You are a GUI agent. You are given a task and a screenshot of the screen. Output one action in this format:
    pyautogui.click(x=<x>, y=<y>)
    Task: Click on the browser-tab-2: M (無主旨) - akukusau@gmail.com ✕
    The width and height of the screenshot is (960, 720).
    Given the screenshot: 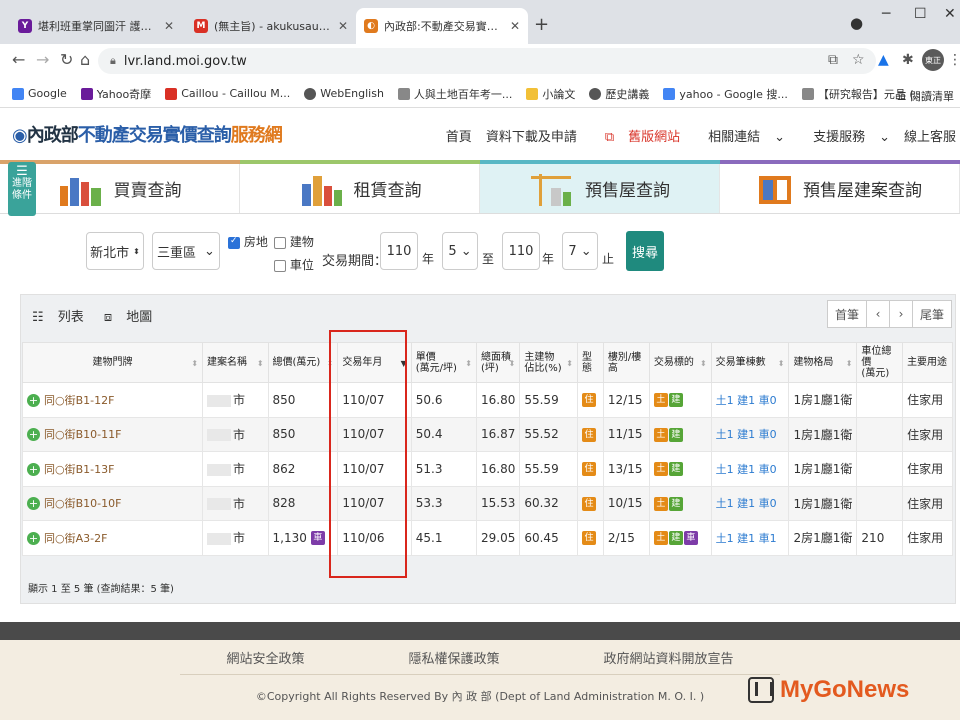 What is the action you would take?
    pyautogui.click(x=271, y=26)
    